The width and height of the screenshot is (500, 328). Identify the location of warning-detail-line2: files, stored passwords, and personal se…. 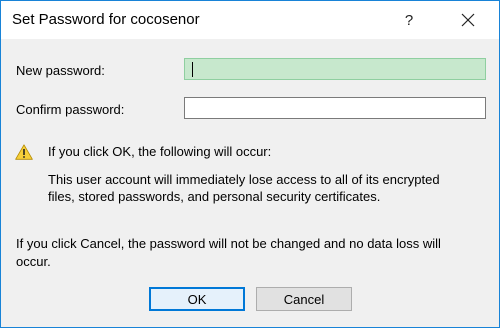
(214, 196).